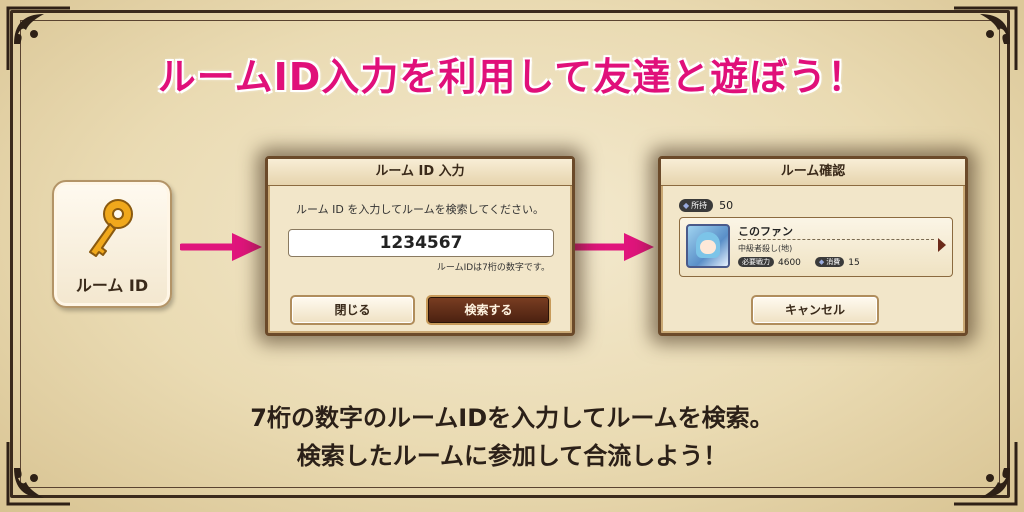  Describe the element at coordinates (111, 228) in the screenshot. I see `key-icon` at that location.